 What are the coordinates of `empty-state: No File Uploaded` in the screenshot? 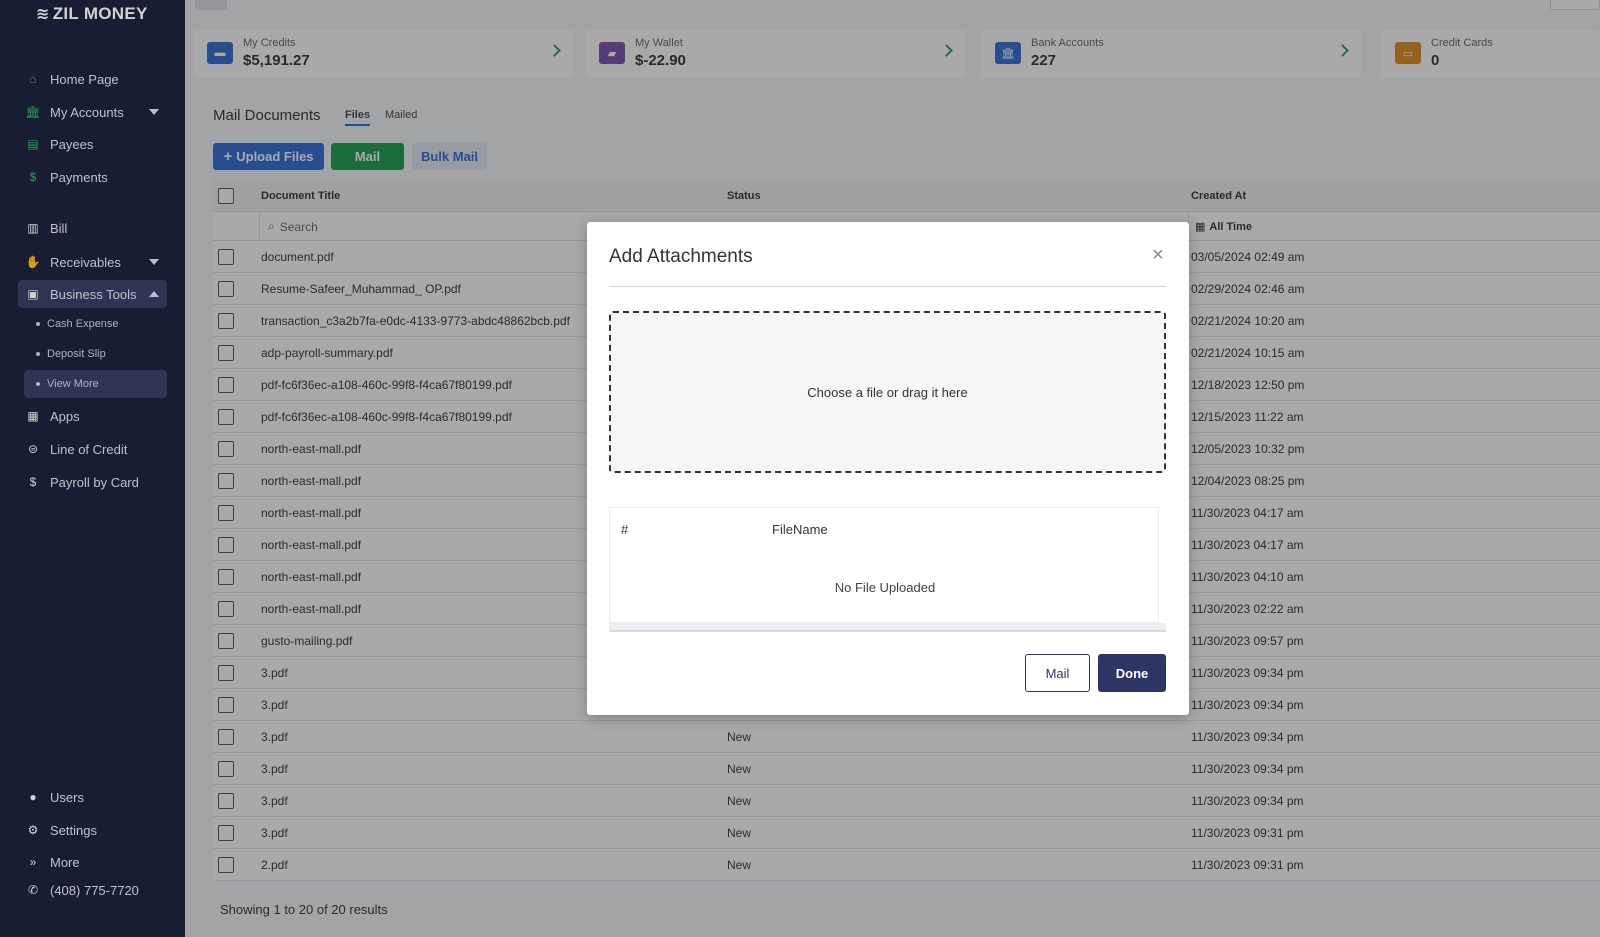 It's located at (885, 587).